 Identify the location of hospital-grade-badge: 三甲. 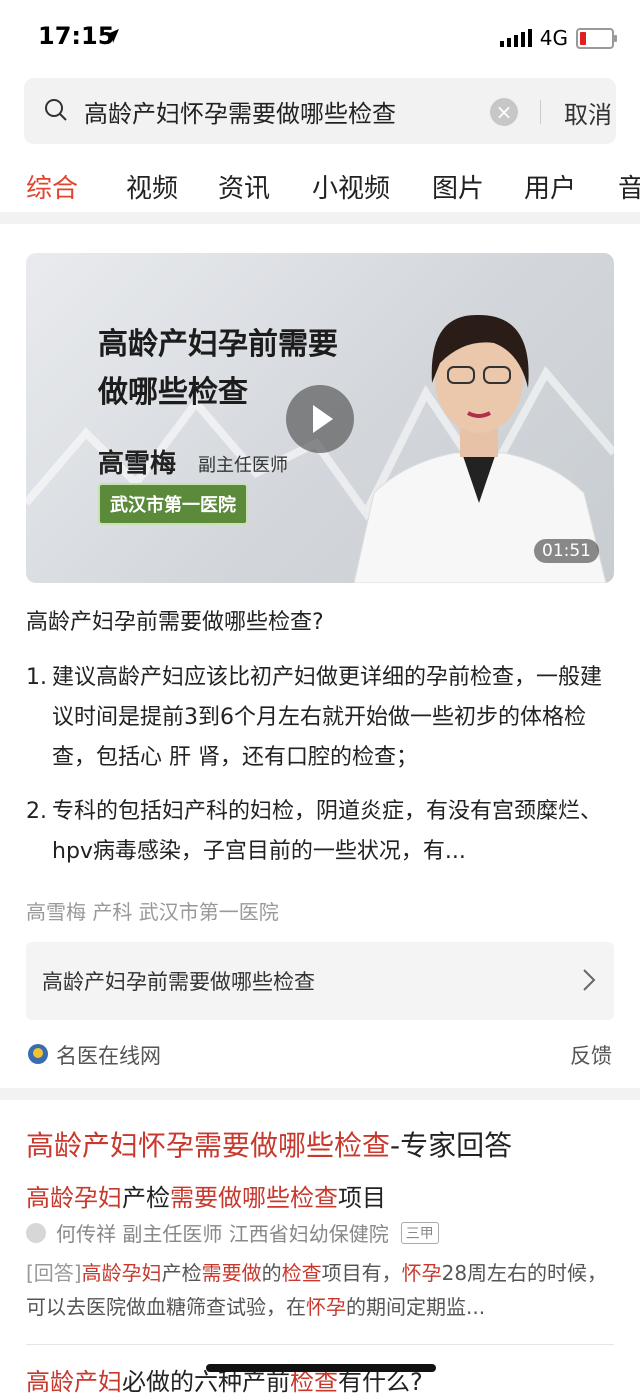
(419, 1232).